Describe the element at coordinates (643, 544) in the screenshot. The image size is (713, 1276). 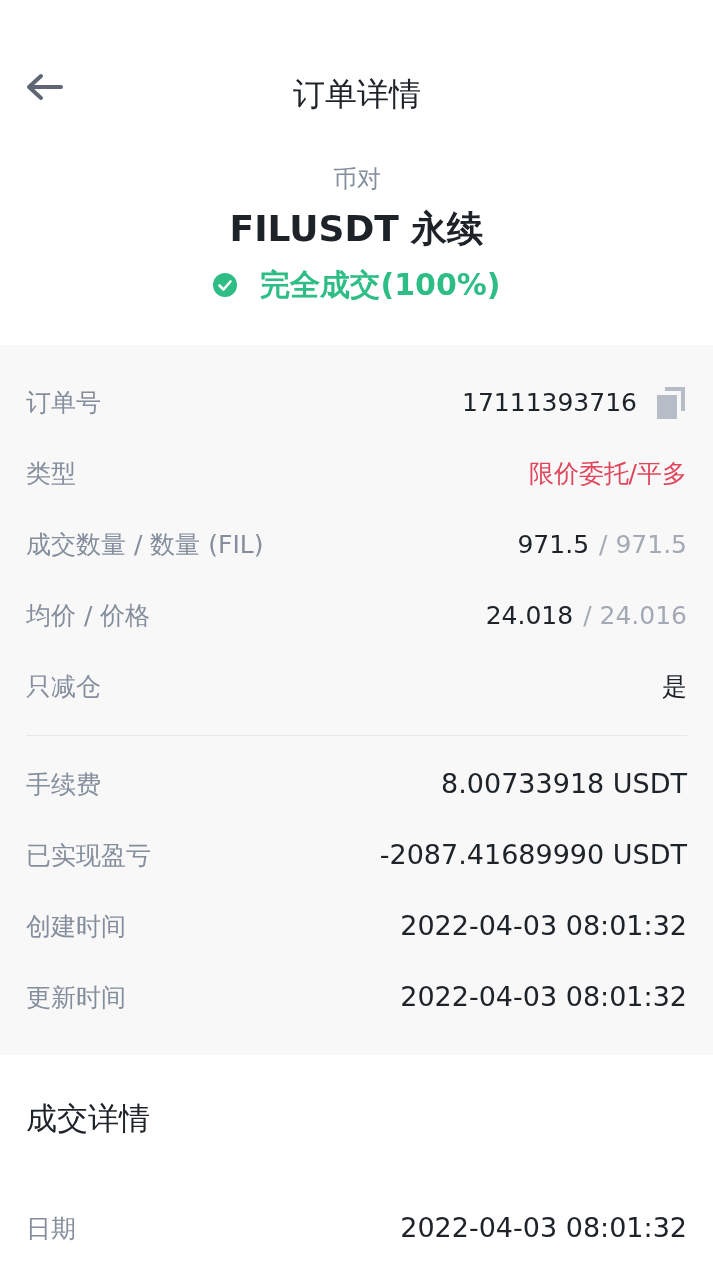
I see `field-value: / 971.5` at that location.